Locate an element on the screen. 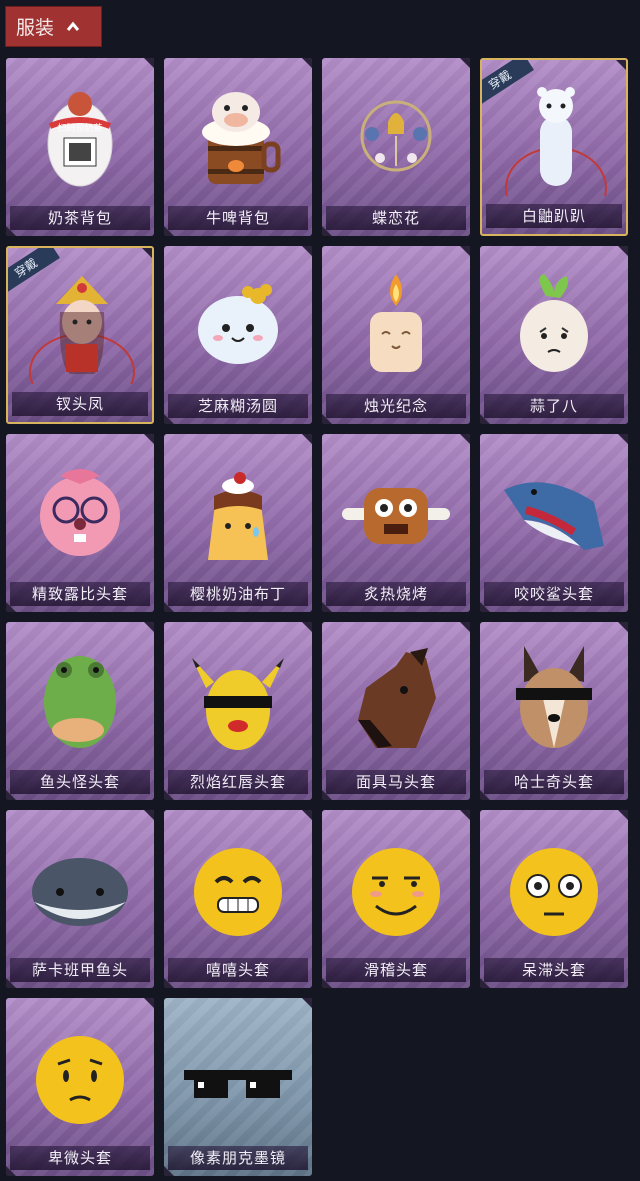 This screenshot has width=640, height=1181. candle-icon is located at coordinates (396, 323).